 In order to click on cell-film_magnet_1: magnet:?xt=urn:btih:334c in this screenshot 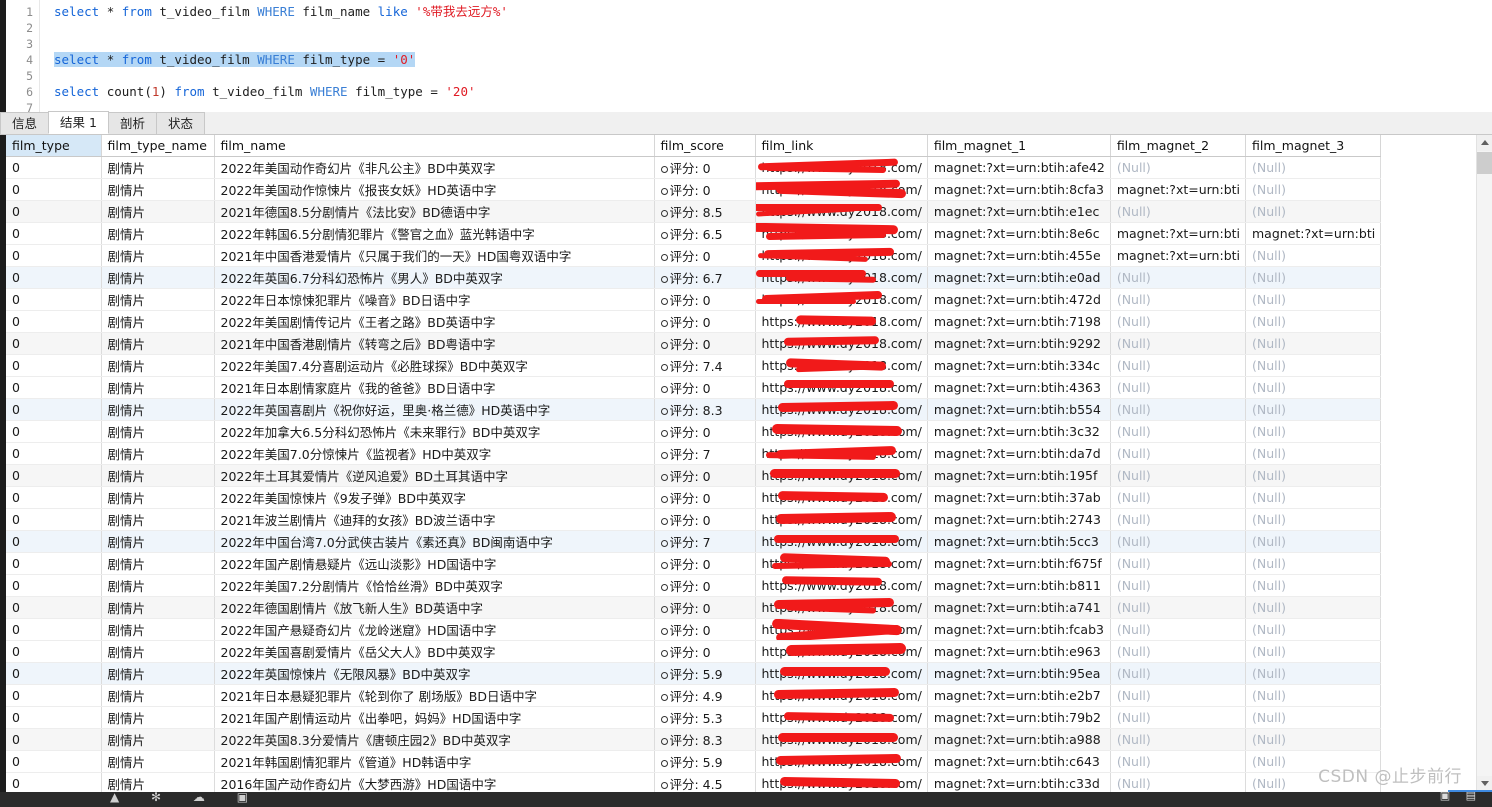, I will do `click(1019, 365)`.